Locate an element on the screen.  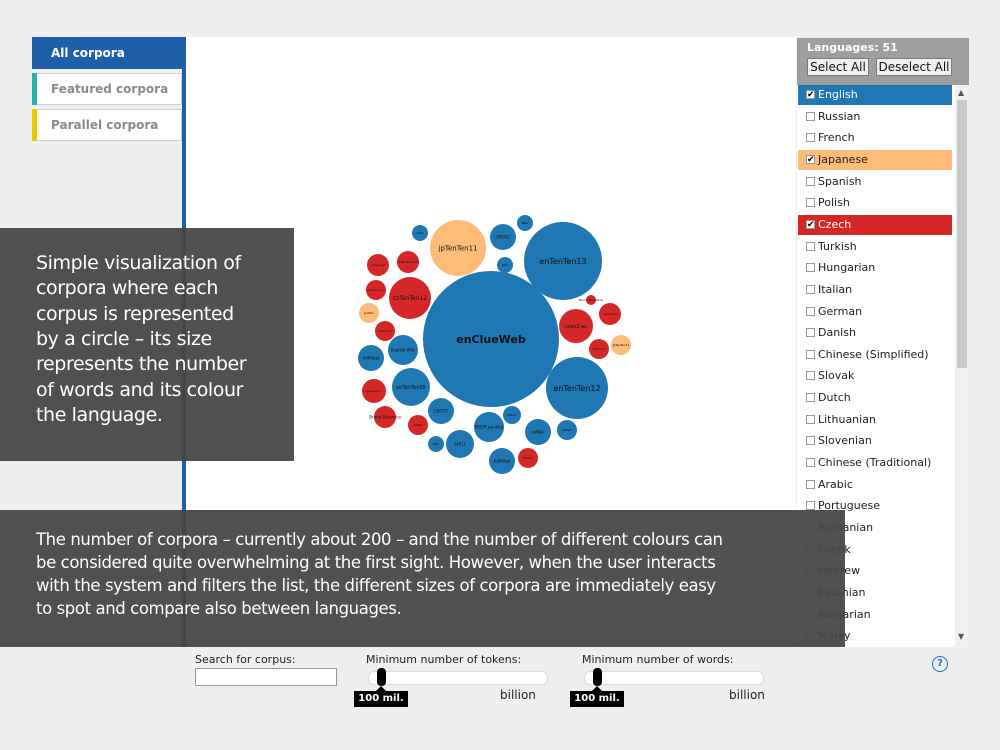
words-slider-handle is located at coordinates (597, 677).